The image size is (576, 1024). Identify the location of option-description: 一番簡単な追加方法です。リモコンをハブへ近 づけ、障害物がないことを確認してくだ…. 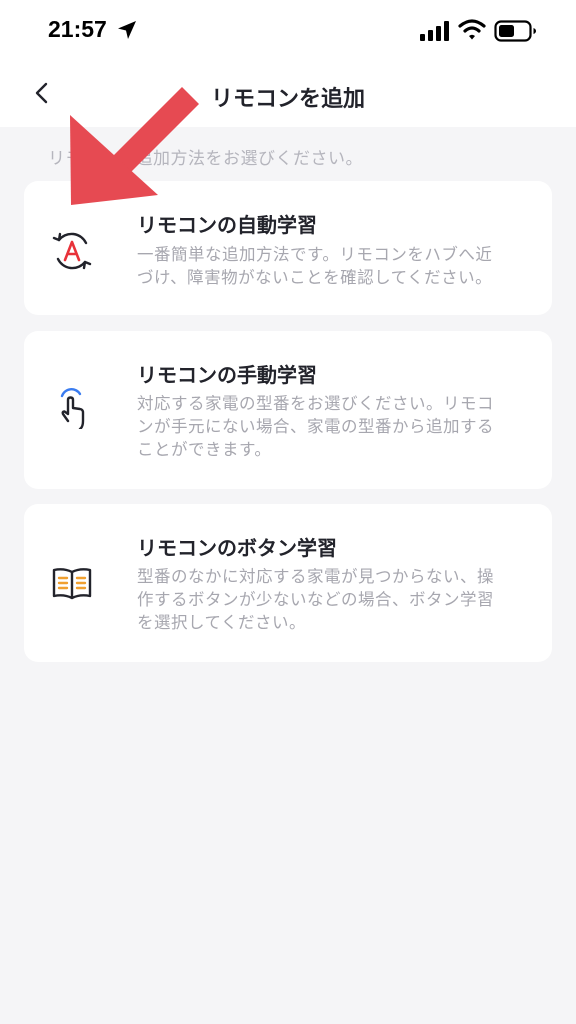
(331, 266).